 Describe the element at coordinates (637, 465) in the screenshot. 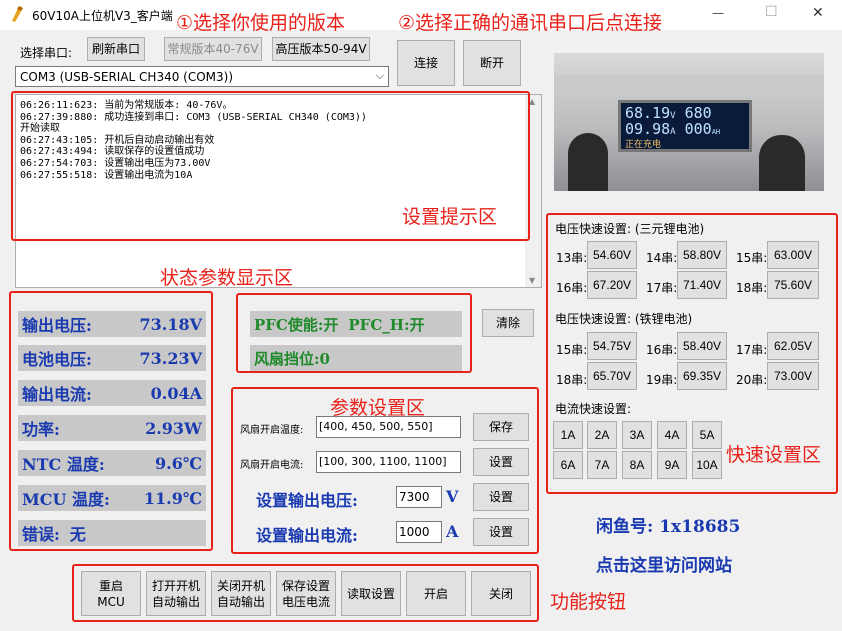

I see `current-8a-button: 8A` at that location.